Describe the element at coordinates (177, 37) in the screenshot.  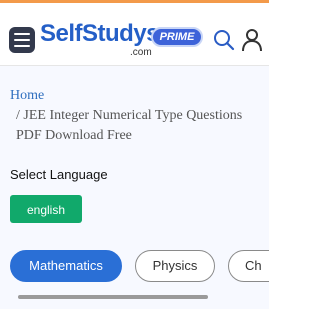
I see `prime-badge: PRIME` at that location.